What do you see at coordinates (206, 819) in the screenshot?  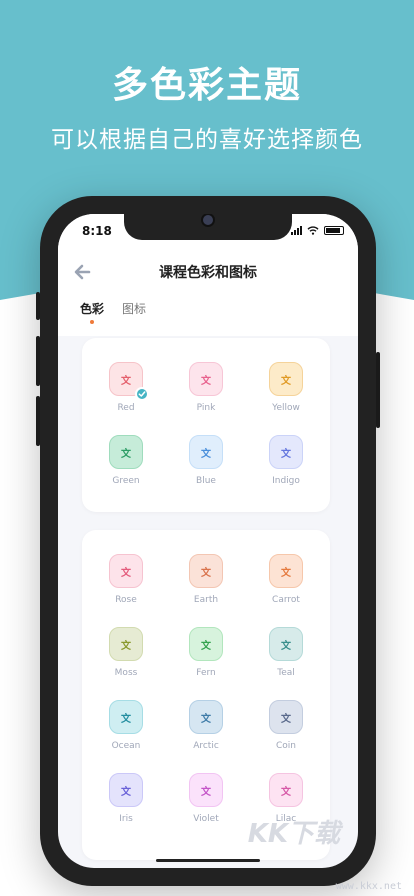 I see `color-option-label: Violet` at bounding box center [206, 819].